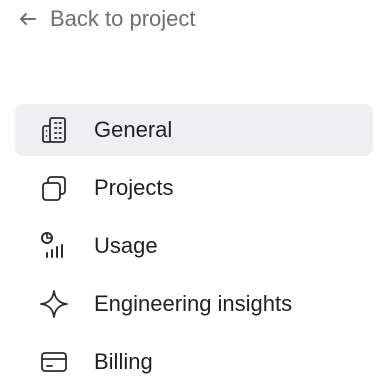 The image size is (382, 388). I want to click on nav-label-projects: Projects, so click(134, 187).